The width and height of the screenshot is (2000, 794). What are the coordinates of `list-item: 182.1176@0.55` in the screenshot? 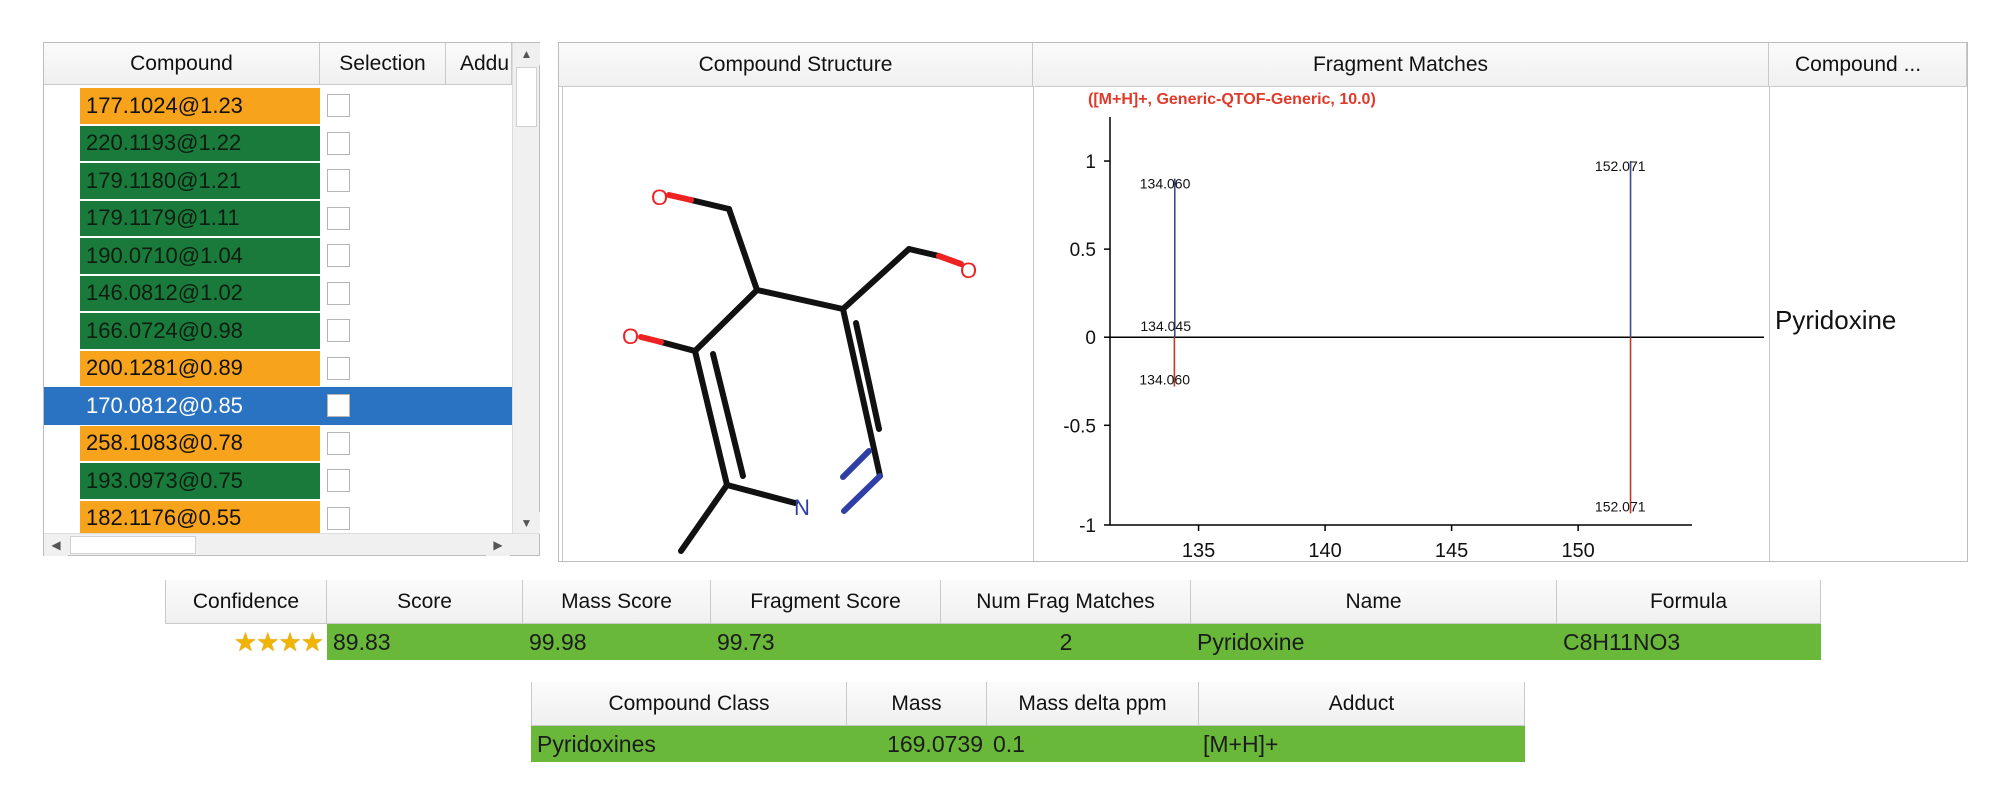 It's located at (278, 519).